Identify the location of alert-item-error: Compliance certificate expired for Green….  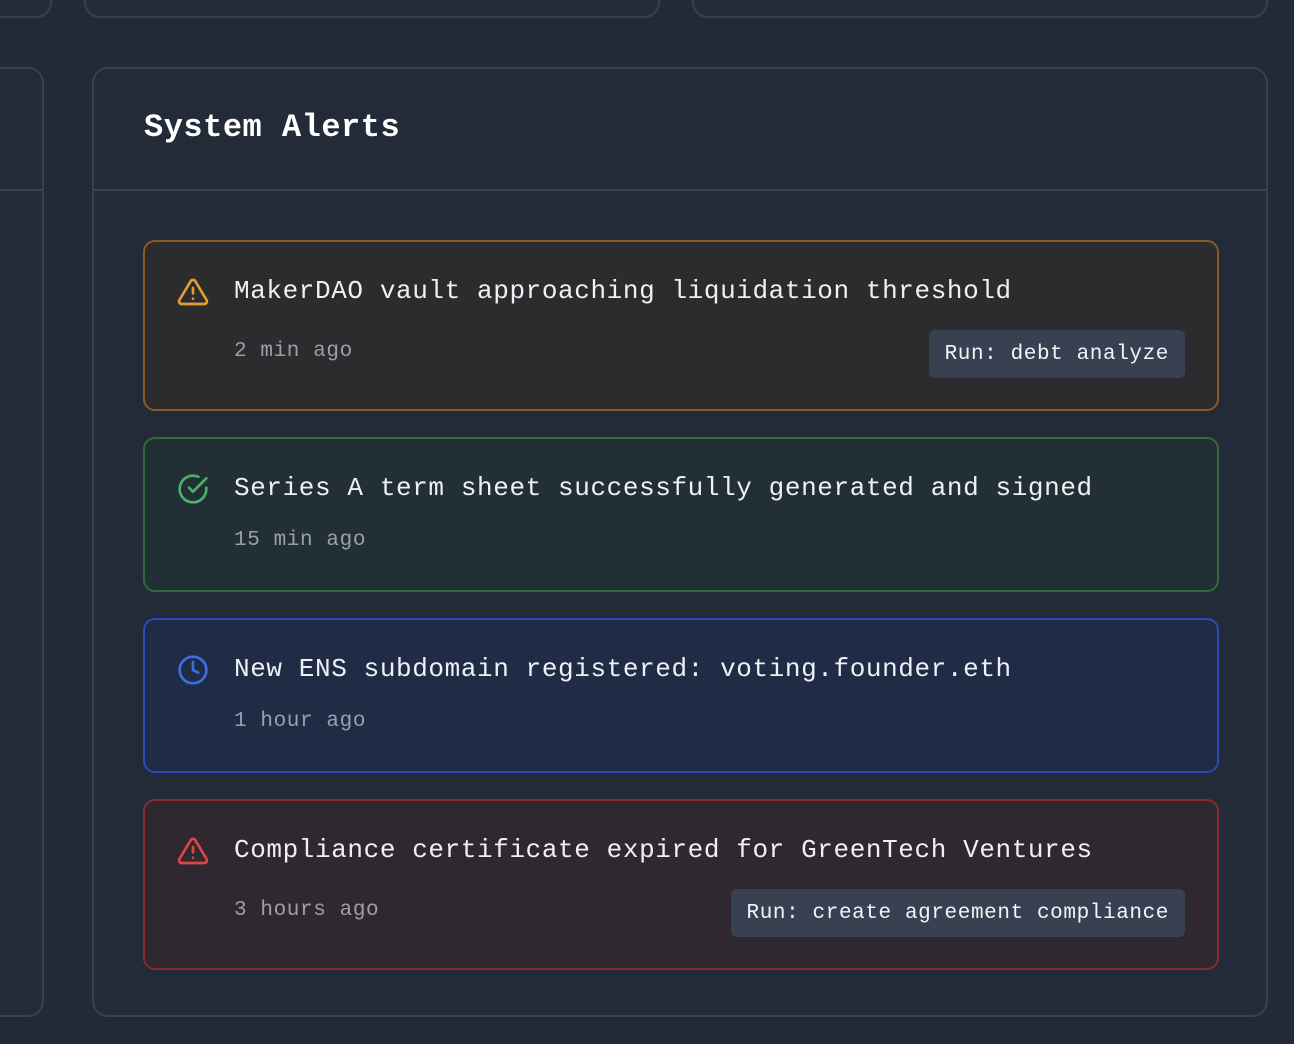
(681, 884).